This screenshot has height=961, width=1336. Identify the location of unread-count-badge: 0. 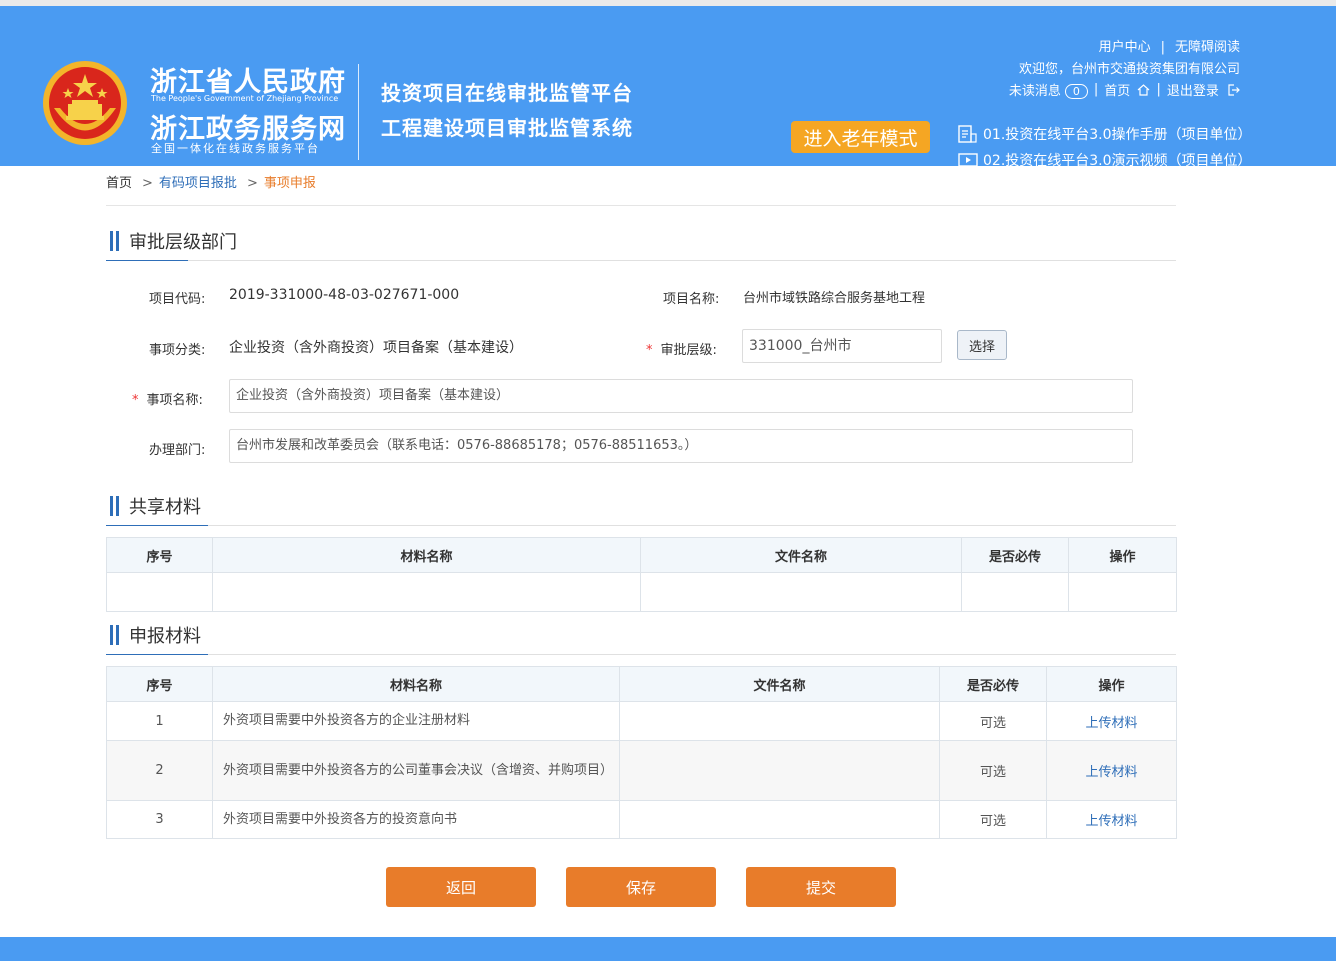
(1076, 91).